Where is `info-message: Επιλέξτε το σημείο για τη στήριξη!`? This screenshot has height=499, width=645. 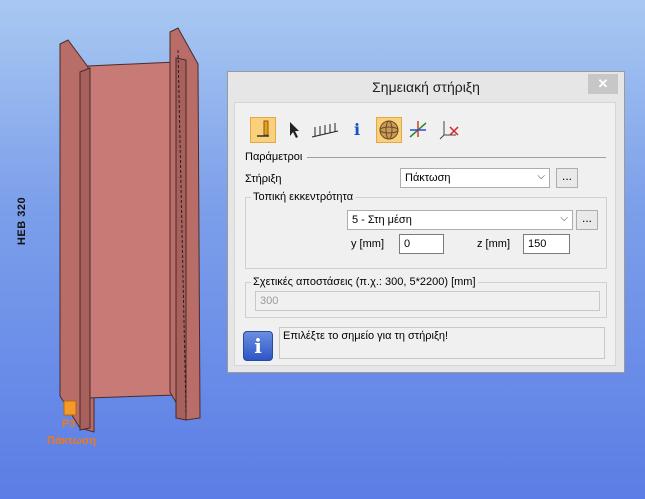
info-message: Επιλέξτε το σημείο για τη στήριξη! is located at coordinates (442, 343).